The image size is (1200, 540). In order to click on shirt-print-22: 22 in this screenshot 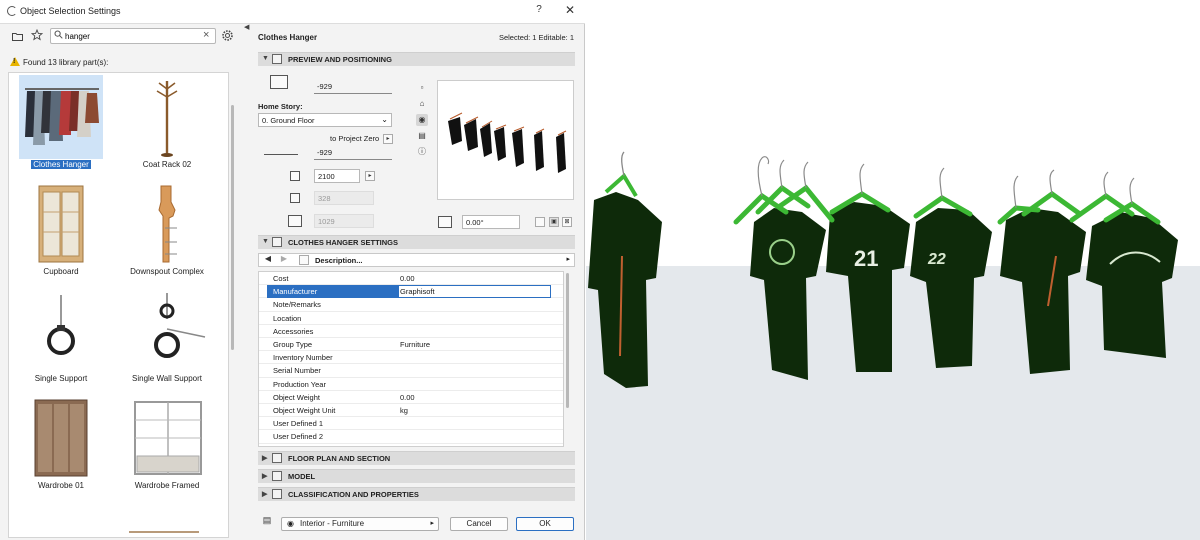, I will do `click(936, 259)`.